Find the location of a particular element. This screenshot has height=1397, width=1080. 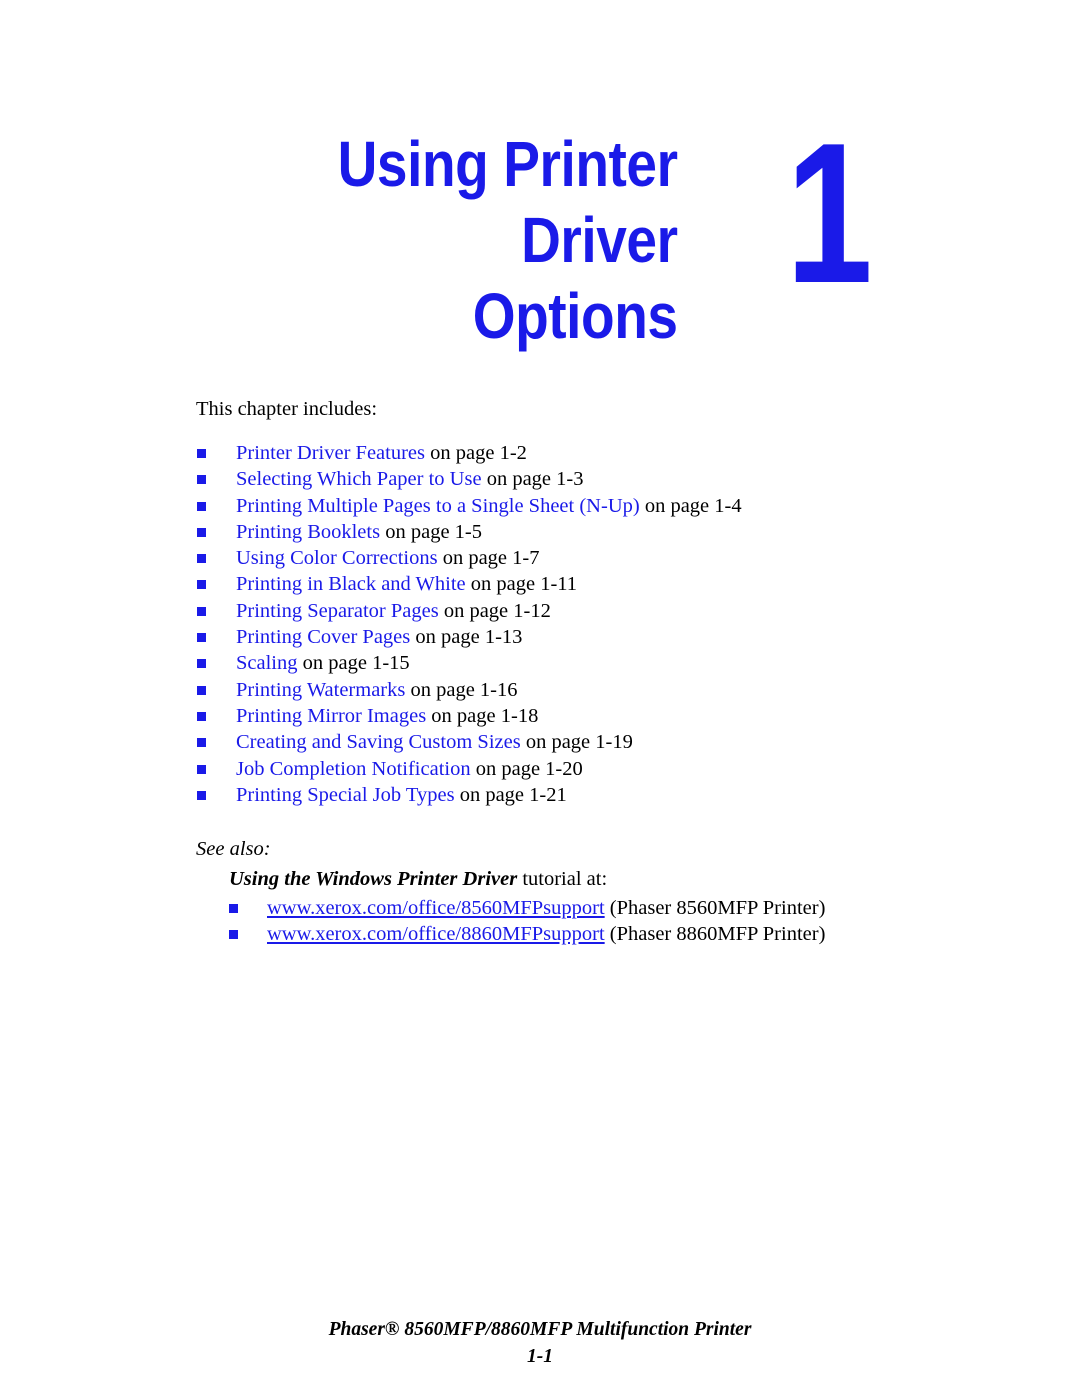

toc-page-ref: on page 1-20 is located at coordinates (526, 768).